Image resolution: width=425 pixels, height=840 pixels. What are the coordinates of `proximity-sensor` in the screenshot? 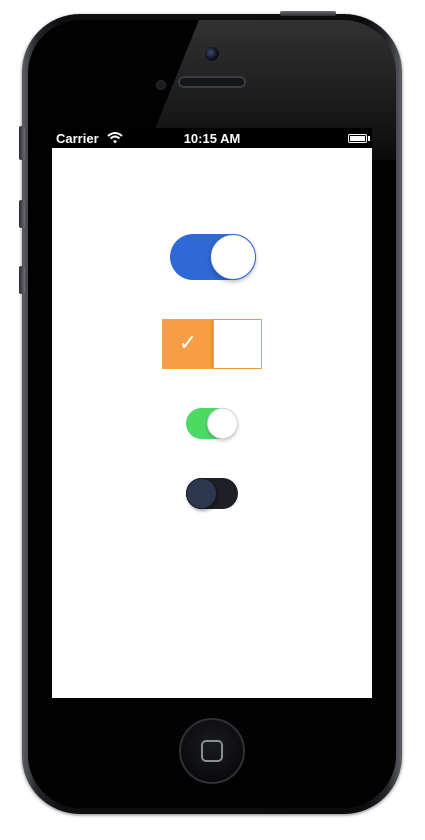 It's located at (161, 85).